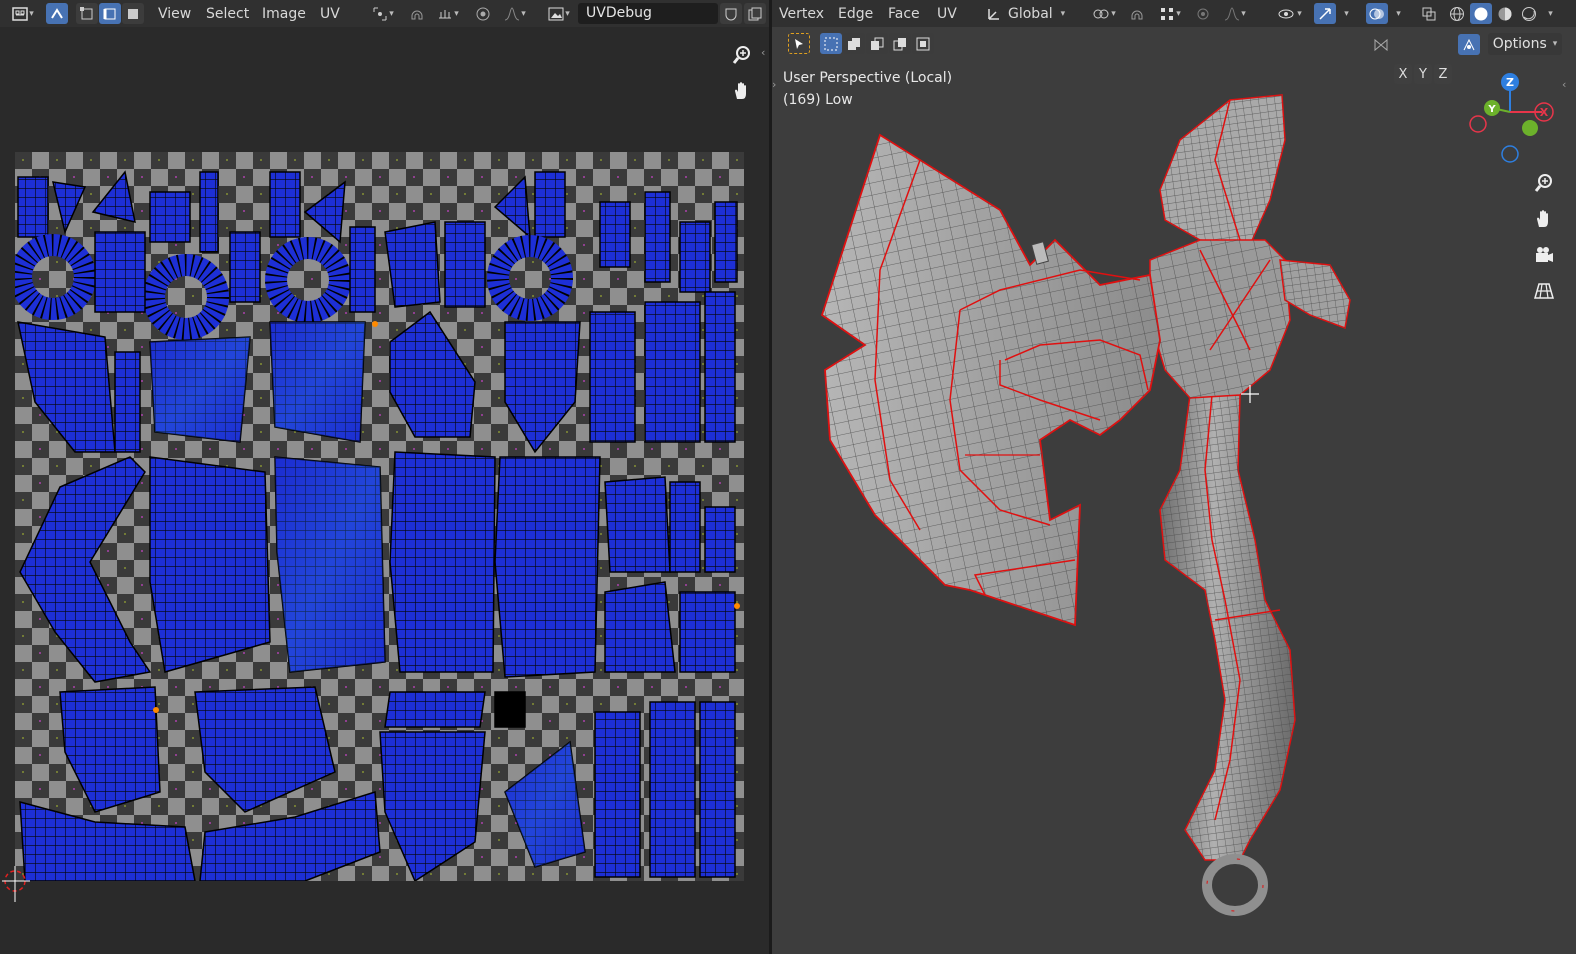 The width and height of the screenshot is (1576, 954). I want to click on gizmo-toggle, so click(1325, 13).